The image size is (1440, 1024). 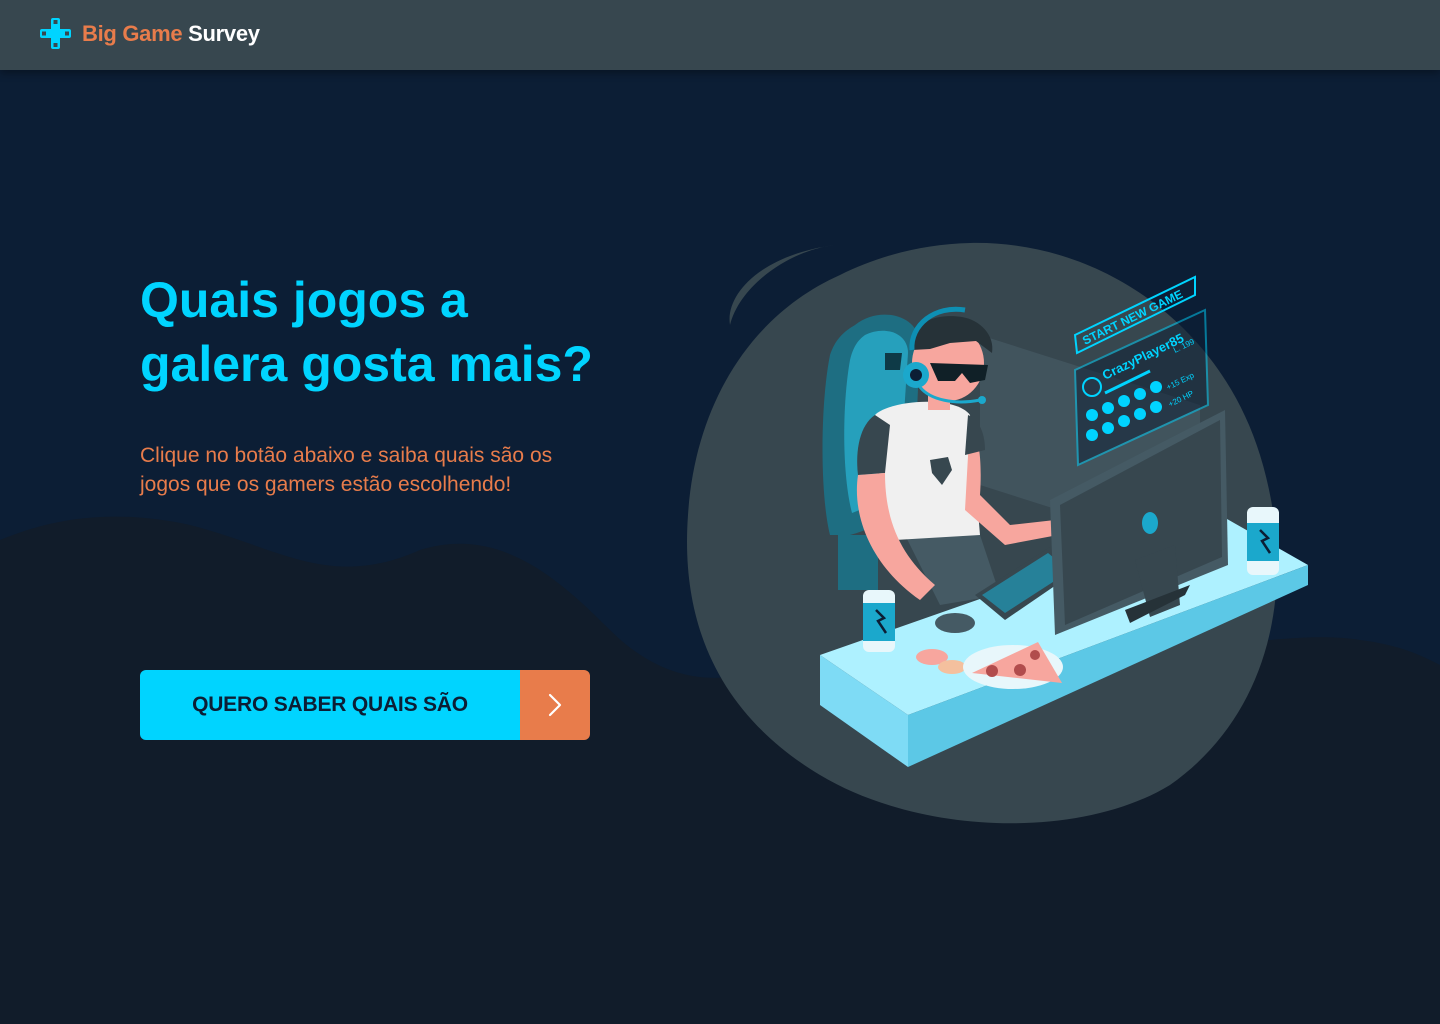 I want to click on brand-name-part2: Survey, so click(x=224, y=33).